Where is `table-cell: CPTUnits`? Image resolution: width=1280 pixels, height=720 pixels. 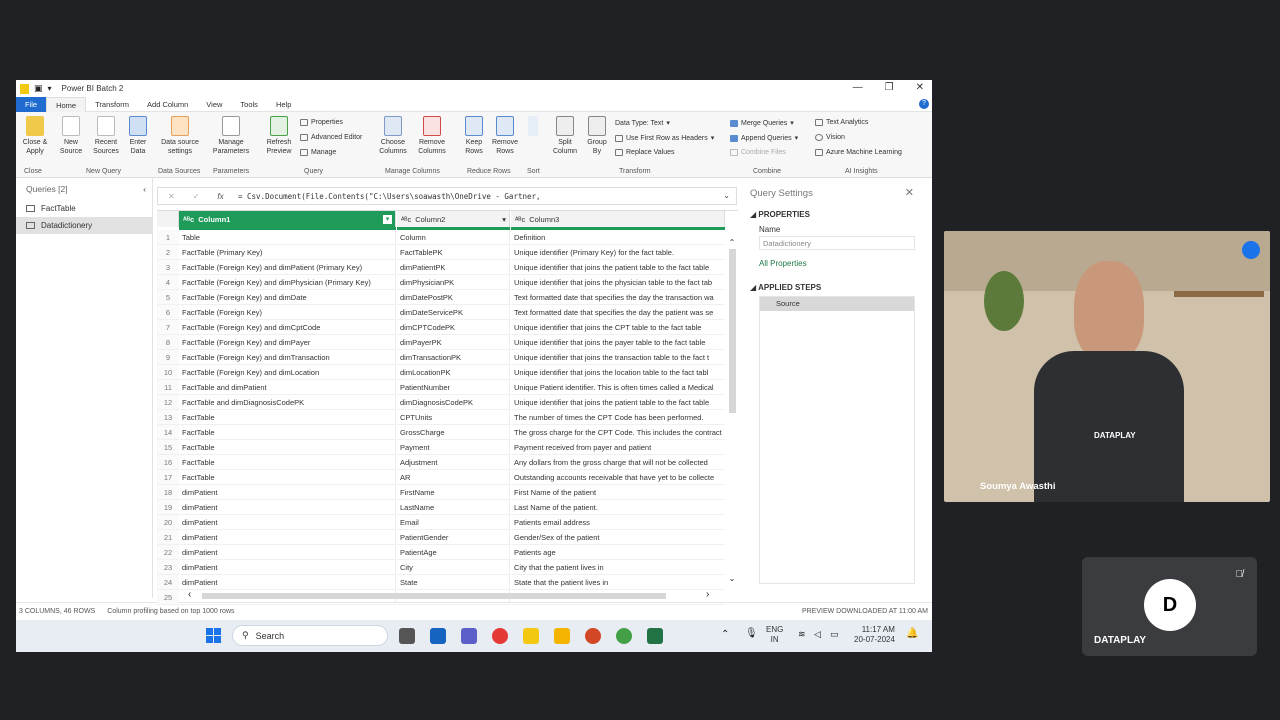
table-cell: CPTUnits is located at coordinates (453, 417).